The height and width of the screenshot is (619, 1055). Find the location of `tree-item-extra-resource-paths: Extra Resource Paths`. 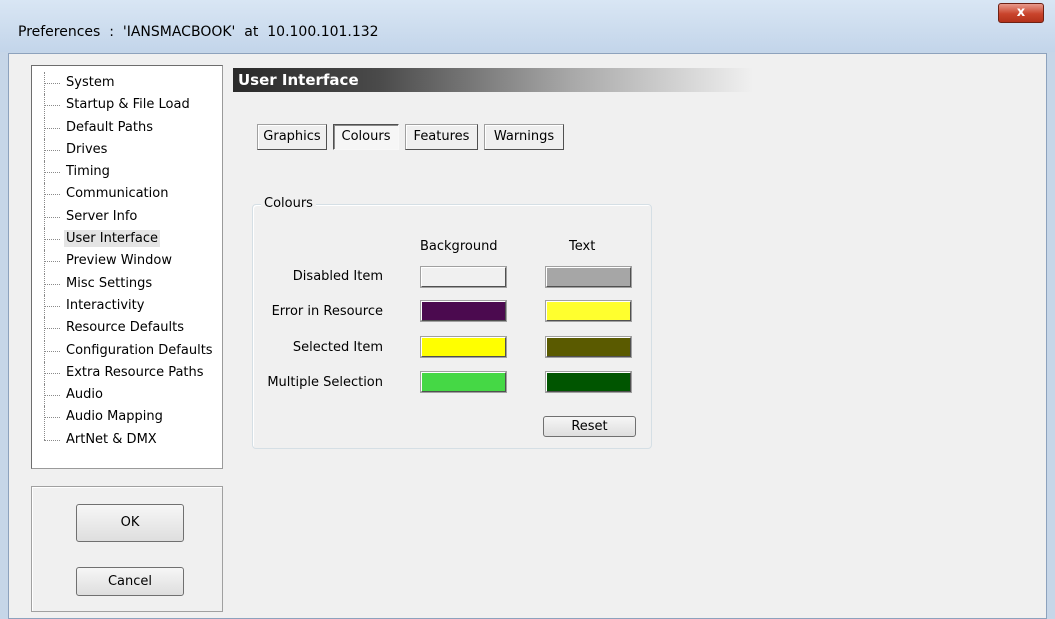

tree-item-extra-resource-paths: Extra Resource Paths is located at coordinates (127, 372).